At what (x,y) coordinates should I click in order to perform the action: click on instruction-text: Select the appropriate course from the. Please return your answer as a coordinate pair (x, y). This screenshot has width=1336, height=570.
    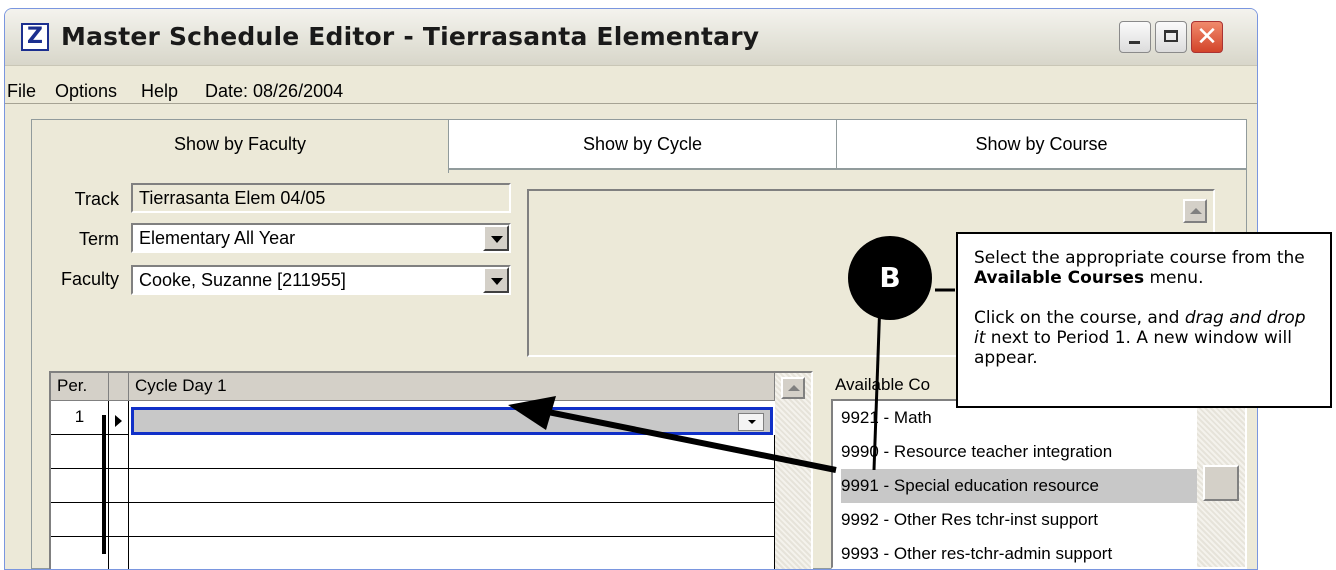
    Looking at the image, I should click on (1139, 258).